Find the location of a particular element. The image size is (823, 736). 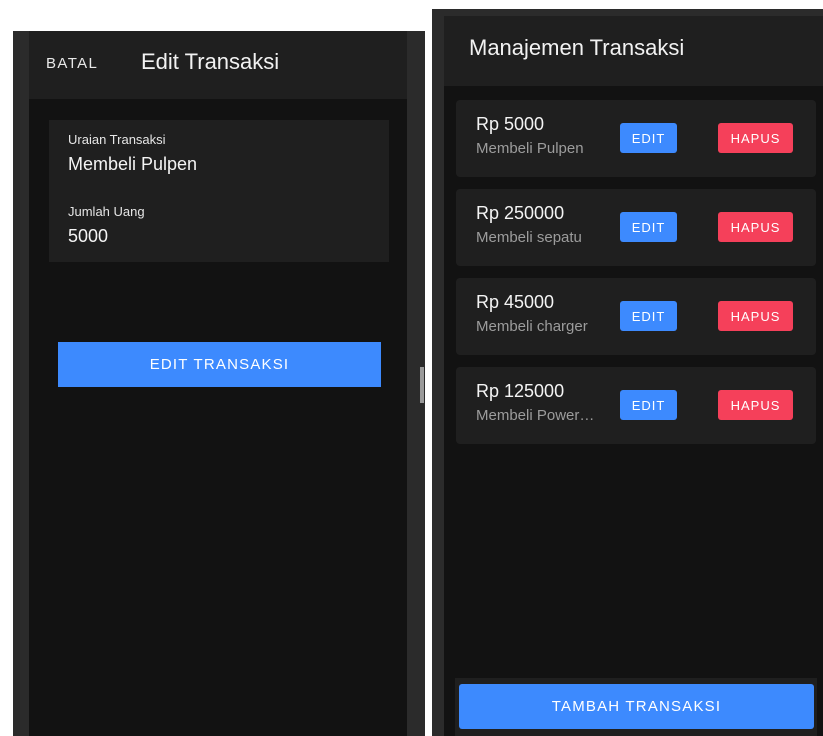

footer-bar: TAMBAH TRANSAKSI is located at coordinates (636, 707).